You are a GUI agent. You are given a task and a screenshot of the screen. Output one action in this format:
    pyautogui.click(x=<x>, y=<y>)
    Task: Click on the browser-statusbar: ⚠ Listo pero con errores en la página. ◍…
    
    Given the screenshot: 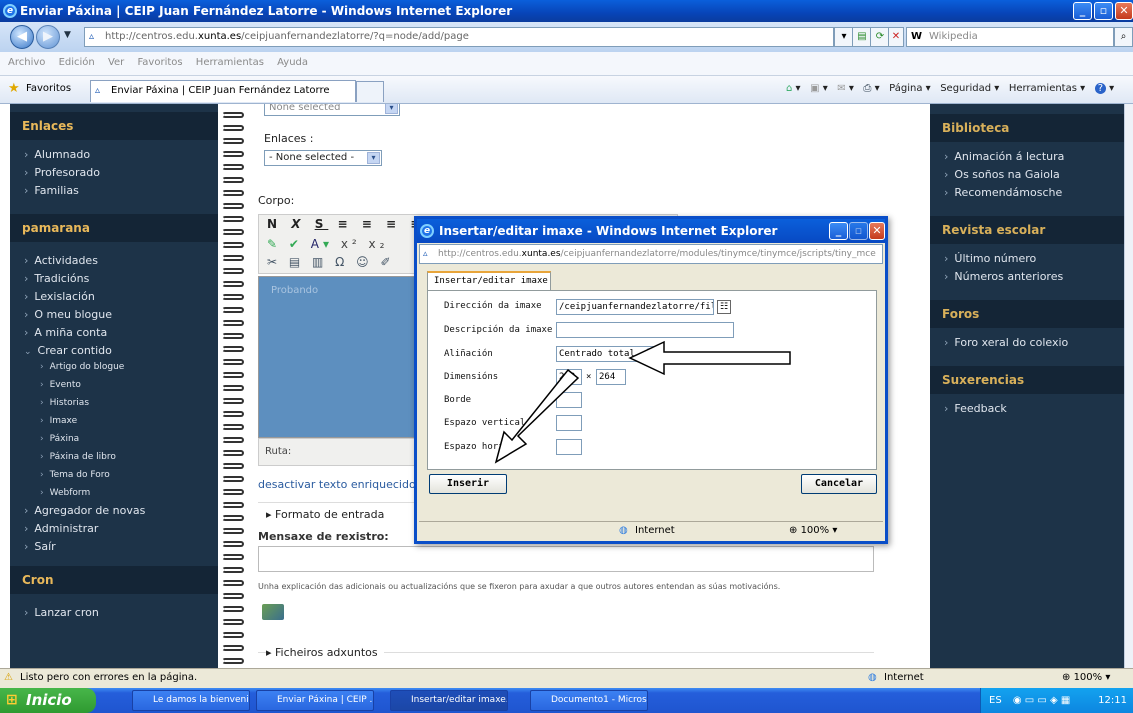 What is the action you would take?
    pyautogui.click(x=566, y=678)
    